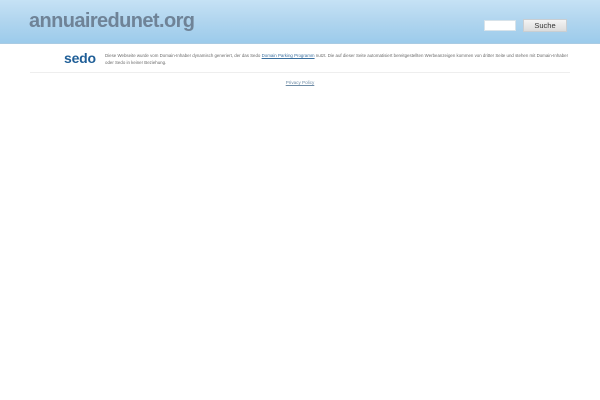 The image size is (600, 400). Describe the element at coordinates (300, 22) in the screenshot. I see `header-bar: annuairedunet.org Suche` at that location.